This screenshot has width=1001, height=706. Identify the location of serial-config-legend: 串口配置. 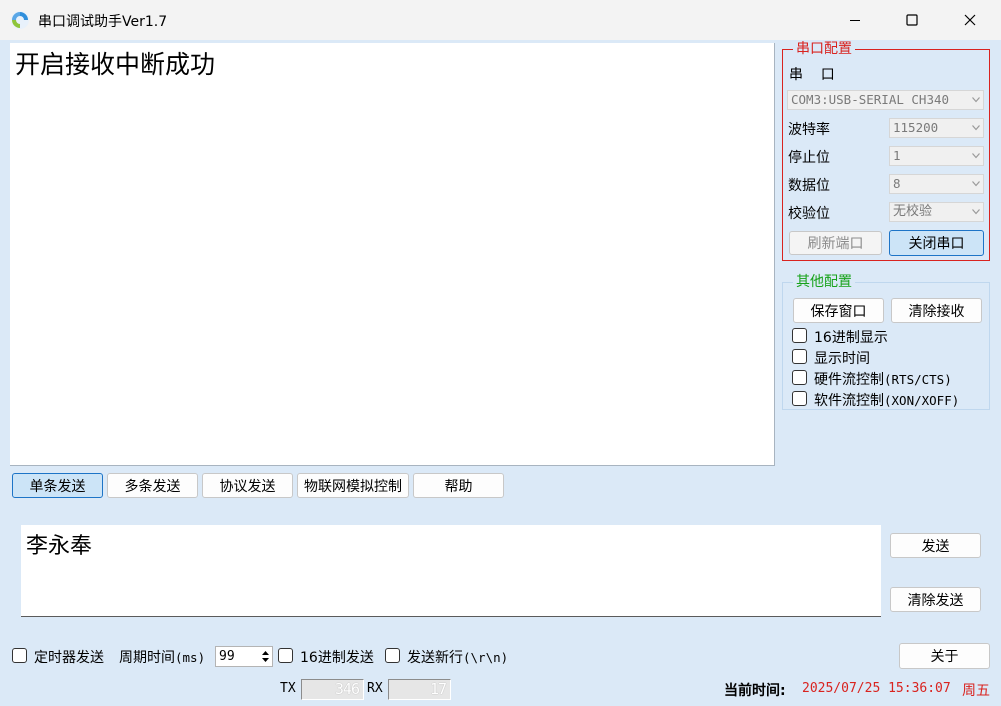
(824, 49).